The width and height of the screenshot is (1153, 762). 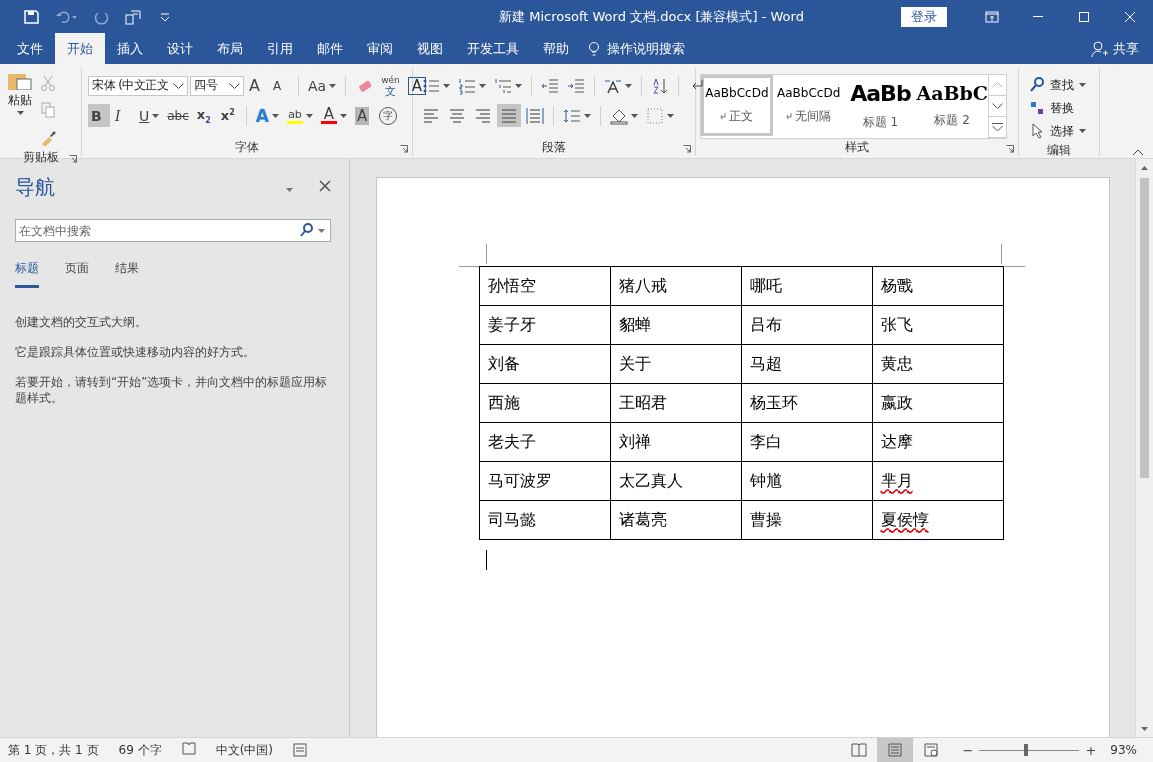 I want to click on print-view-button, so click(x=894, y=750).